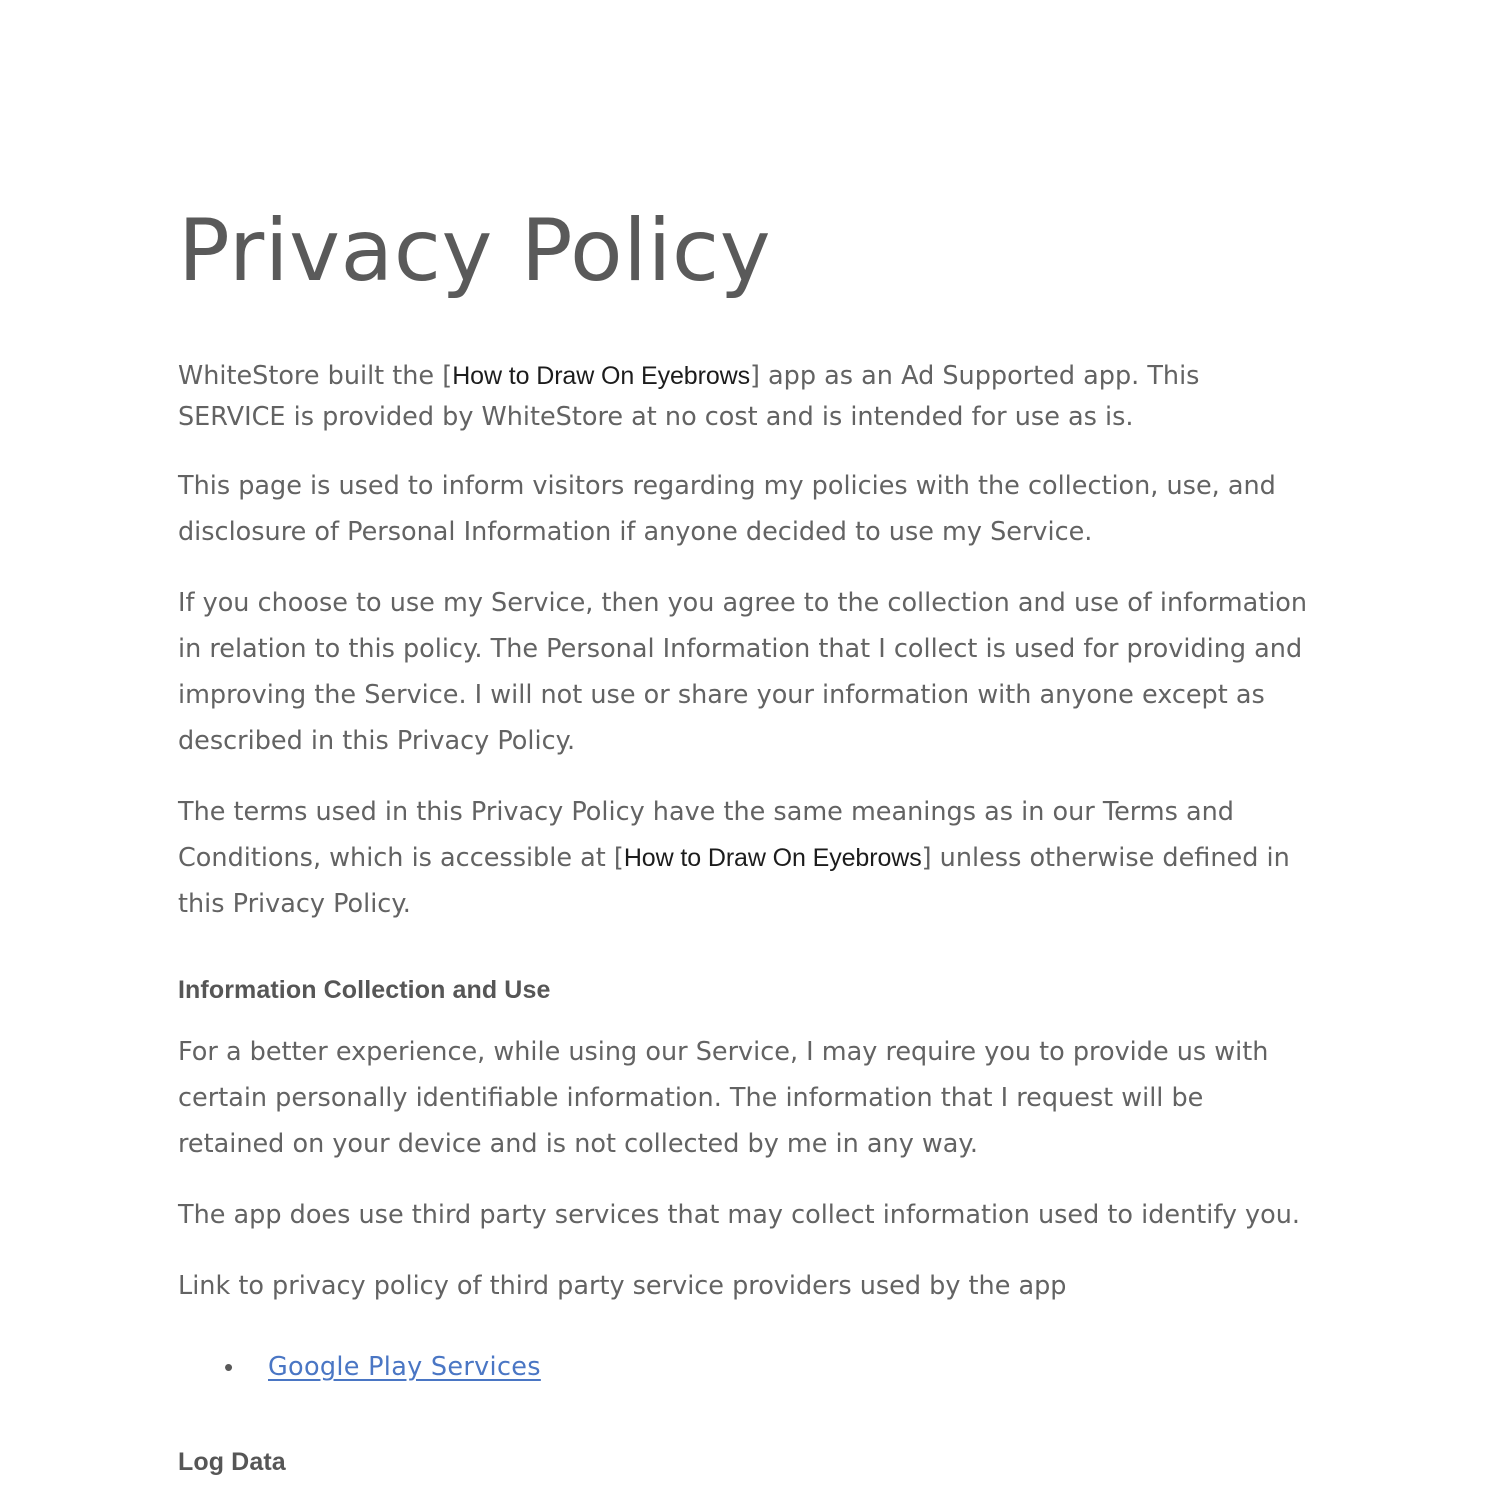  I want to click on heading-log-data: Log Data, so click(232, 1462).